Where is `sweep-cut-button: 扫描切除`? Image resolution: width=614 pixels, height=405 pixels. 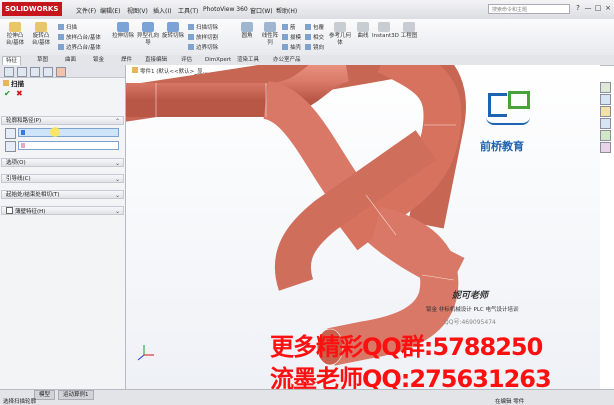
sweep-cut-button: 扫描切除 is located at coordinates (203, 27).